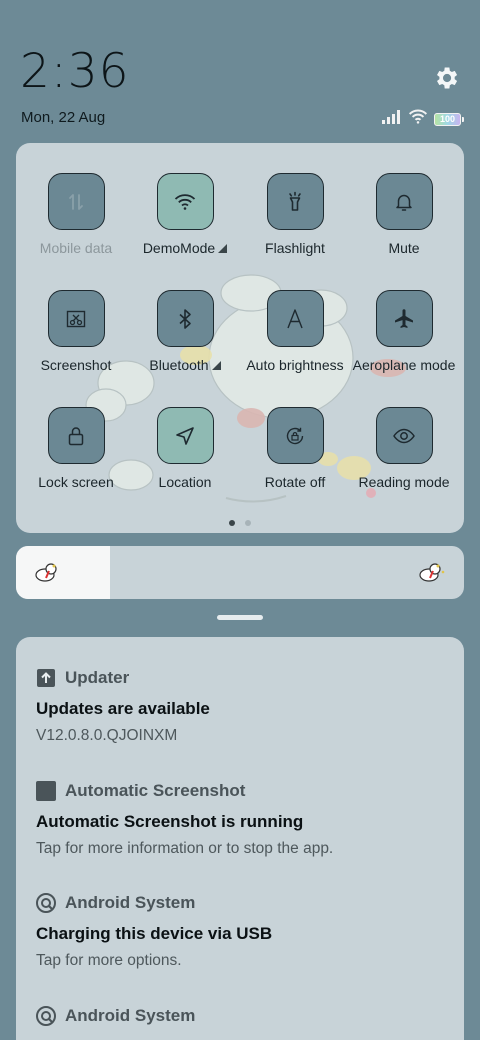 The width and height of the screenshot is (480, 1040). Describe the element at coordinates (248, 523) in the screenshot. I see `page-dot` at that location.